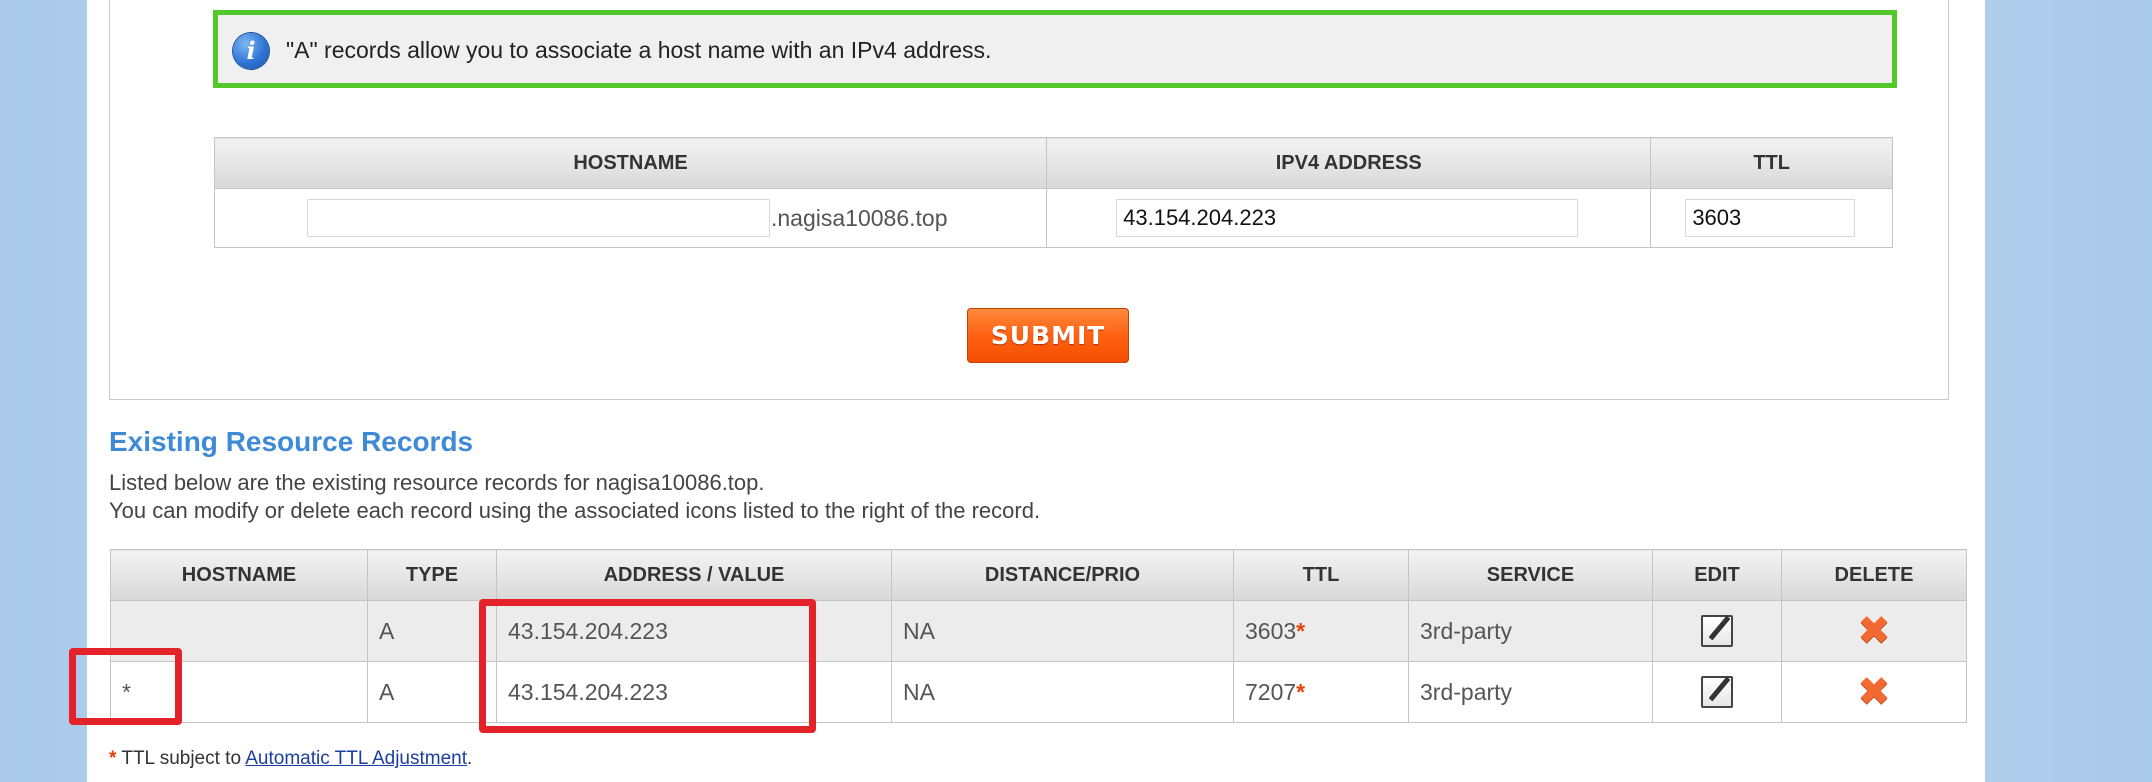 This screenshot has width=2152, height=782. Describe the element at coordinates (1271, 691) in the screenshot. I see `record-ttl-value: 7207` at that location.